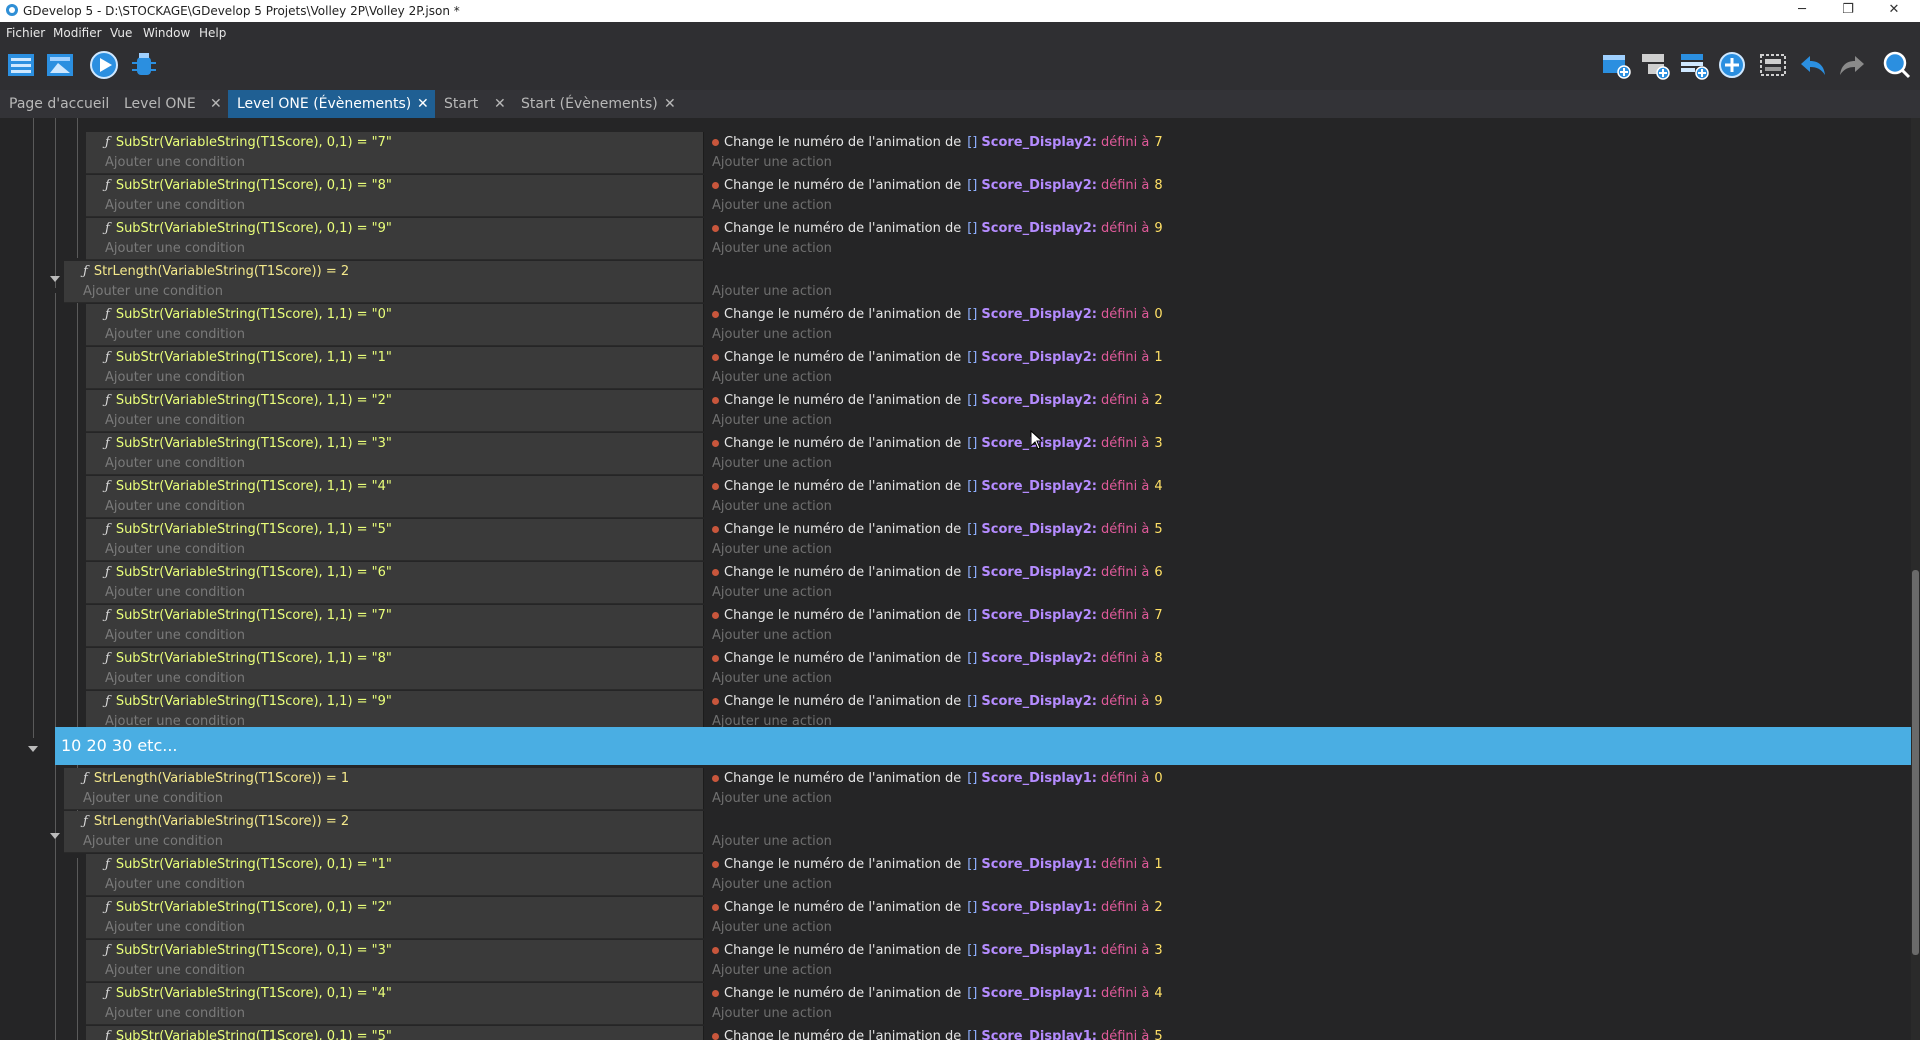  I want to click on add-subevent-icon, so click(1655, 65).